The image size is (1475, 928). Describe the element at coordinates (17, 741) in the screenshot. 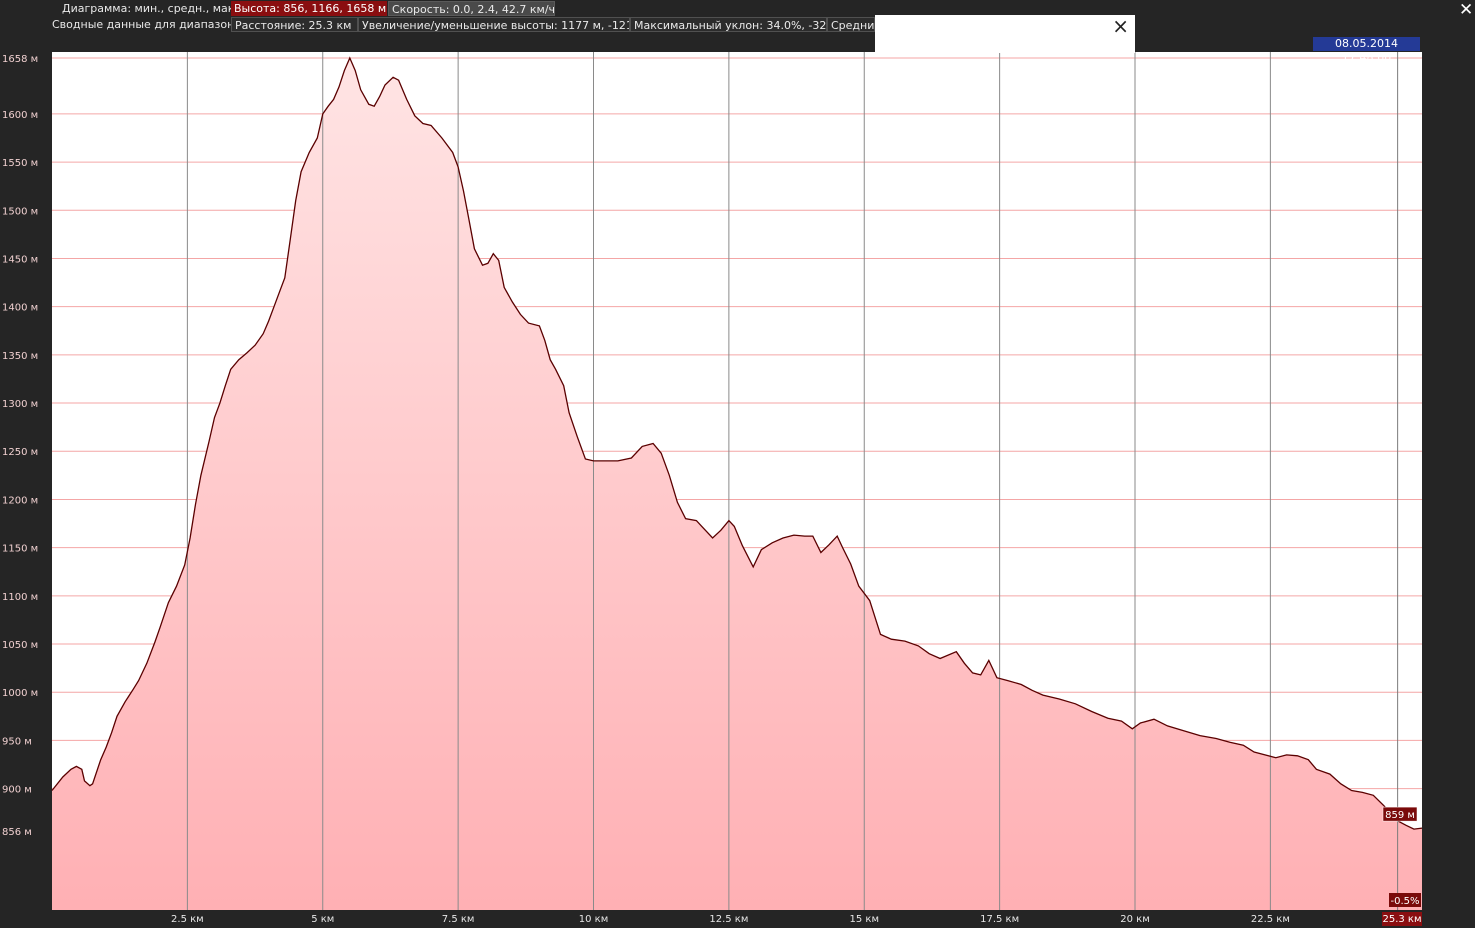

I see `y-tick-label: 950 м` at that location.